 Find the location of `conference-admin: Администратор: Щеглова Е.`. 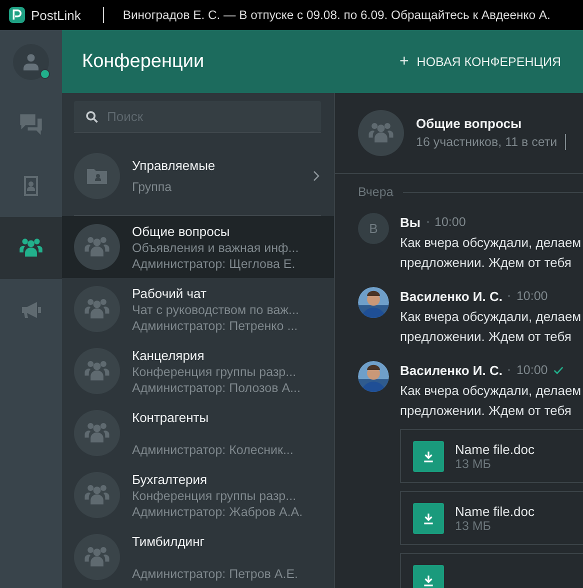

conference-admin: Администратор: Щеглова Е. is located at coordinates (214, 264).